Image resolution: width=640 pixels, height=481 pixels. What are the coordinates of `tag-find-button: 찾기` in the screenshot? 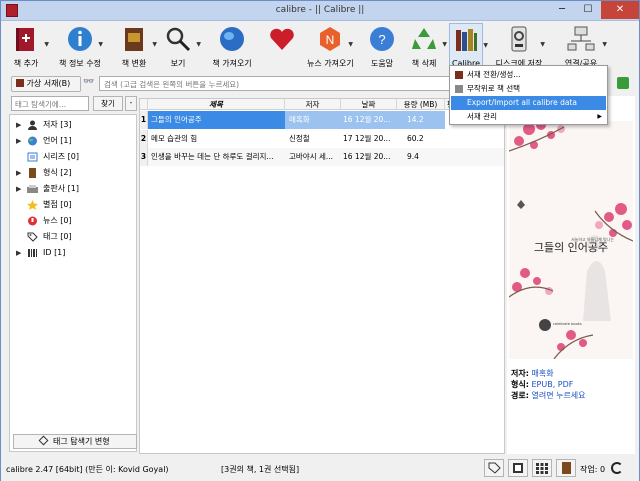 It's located at (108, 103).